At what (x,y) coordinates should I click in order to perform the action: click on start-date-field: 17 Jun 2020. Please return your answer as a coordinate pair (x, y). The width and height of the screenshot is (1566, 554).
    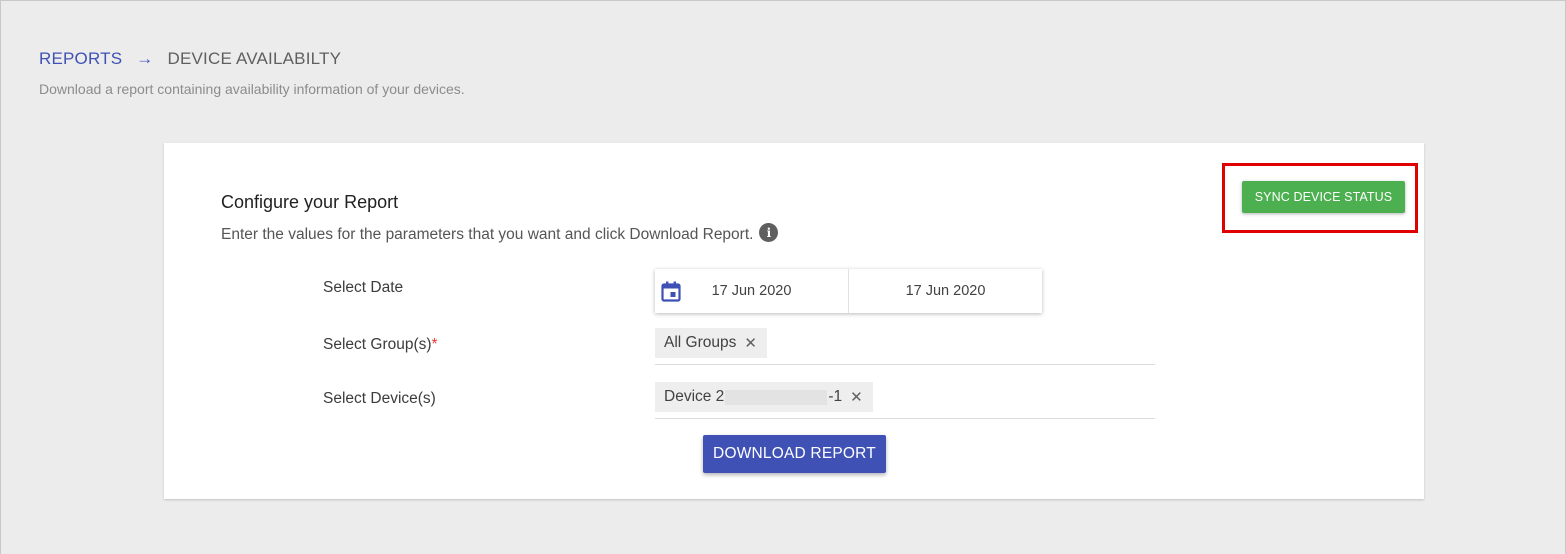
    Looking at the image, I should click on (752, 291).